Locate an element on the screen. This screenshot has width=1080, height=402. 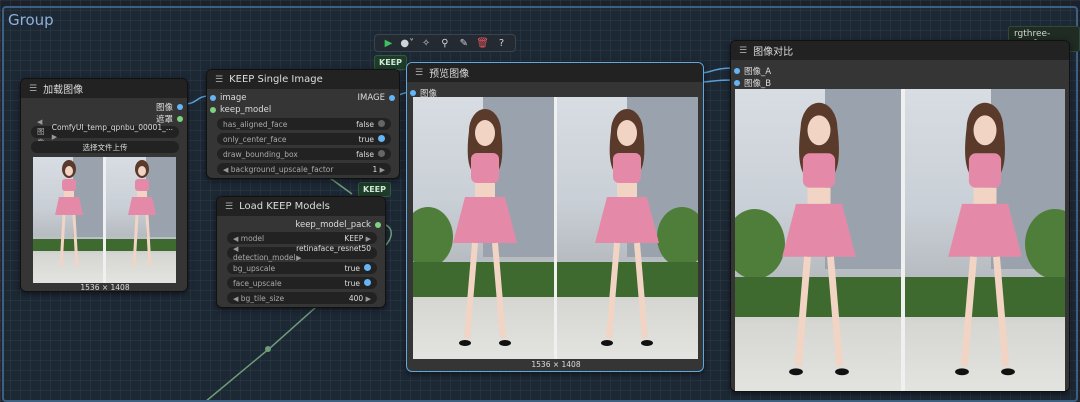
node-header: ☰ KEEP Single Image is located at coordinates (303, 79).